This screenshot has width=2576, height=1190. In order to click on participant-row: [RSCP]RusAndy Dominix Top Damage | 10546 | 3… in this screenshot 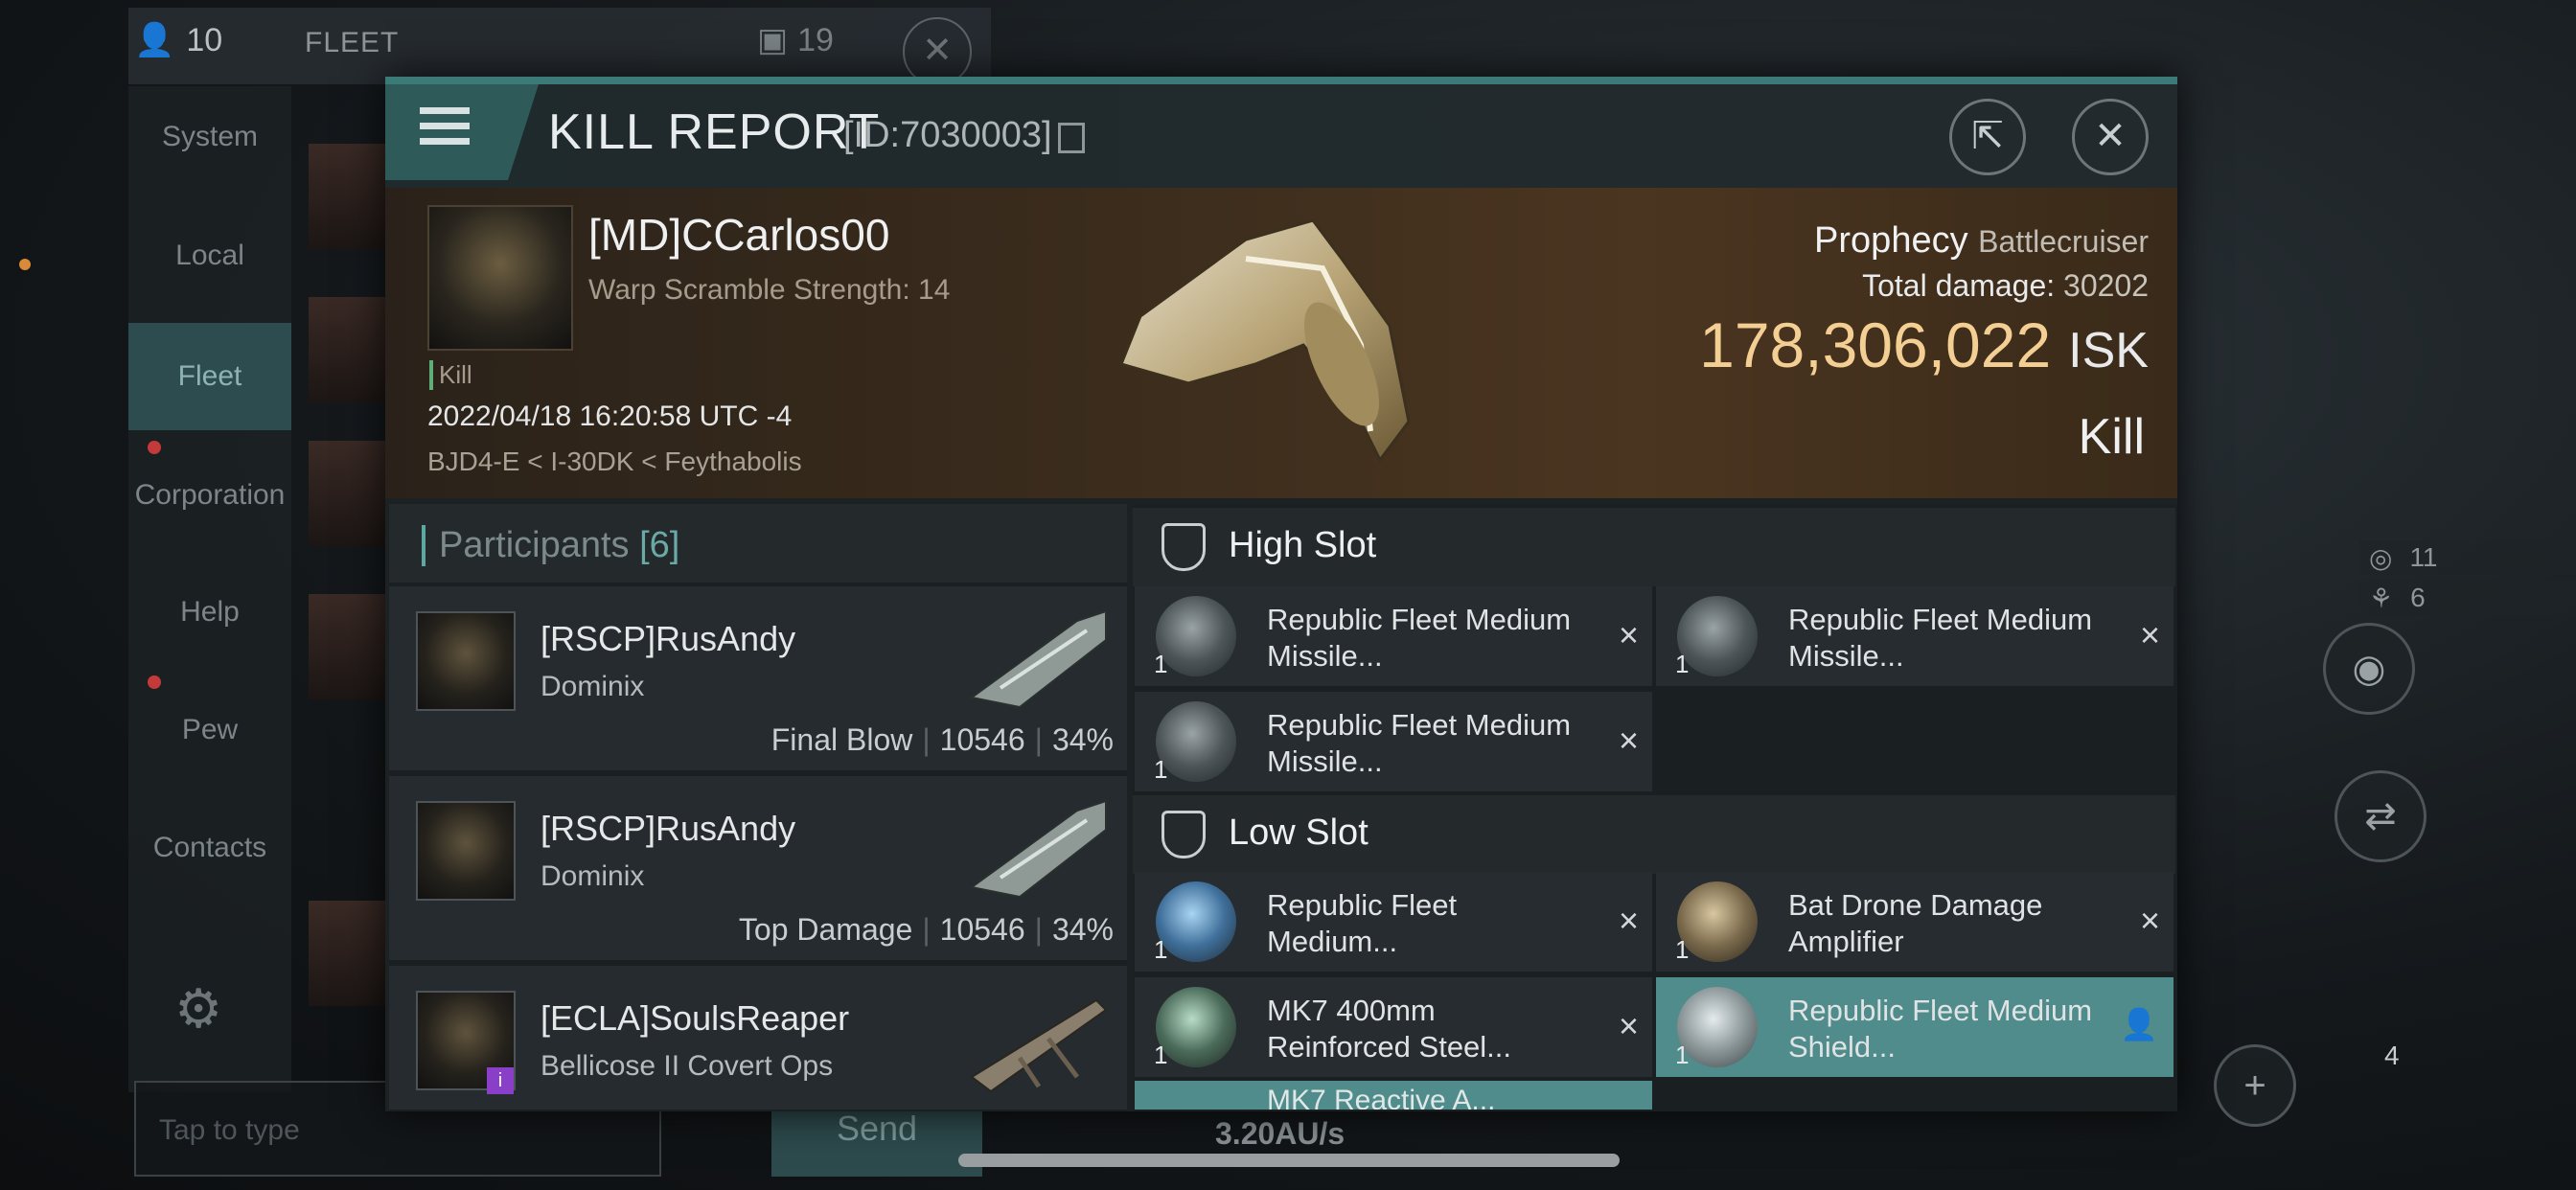, I will do `click(758, 871)`.